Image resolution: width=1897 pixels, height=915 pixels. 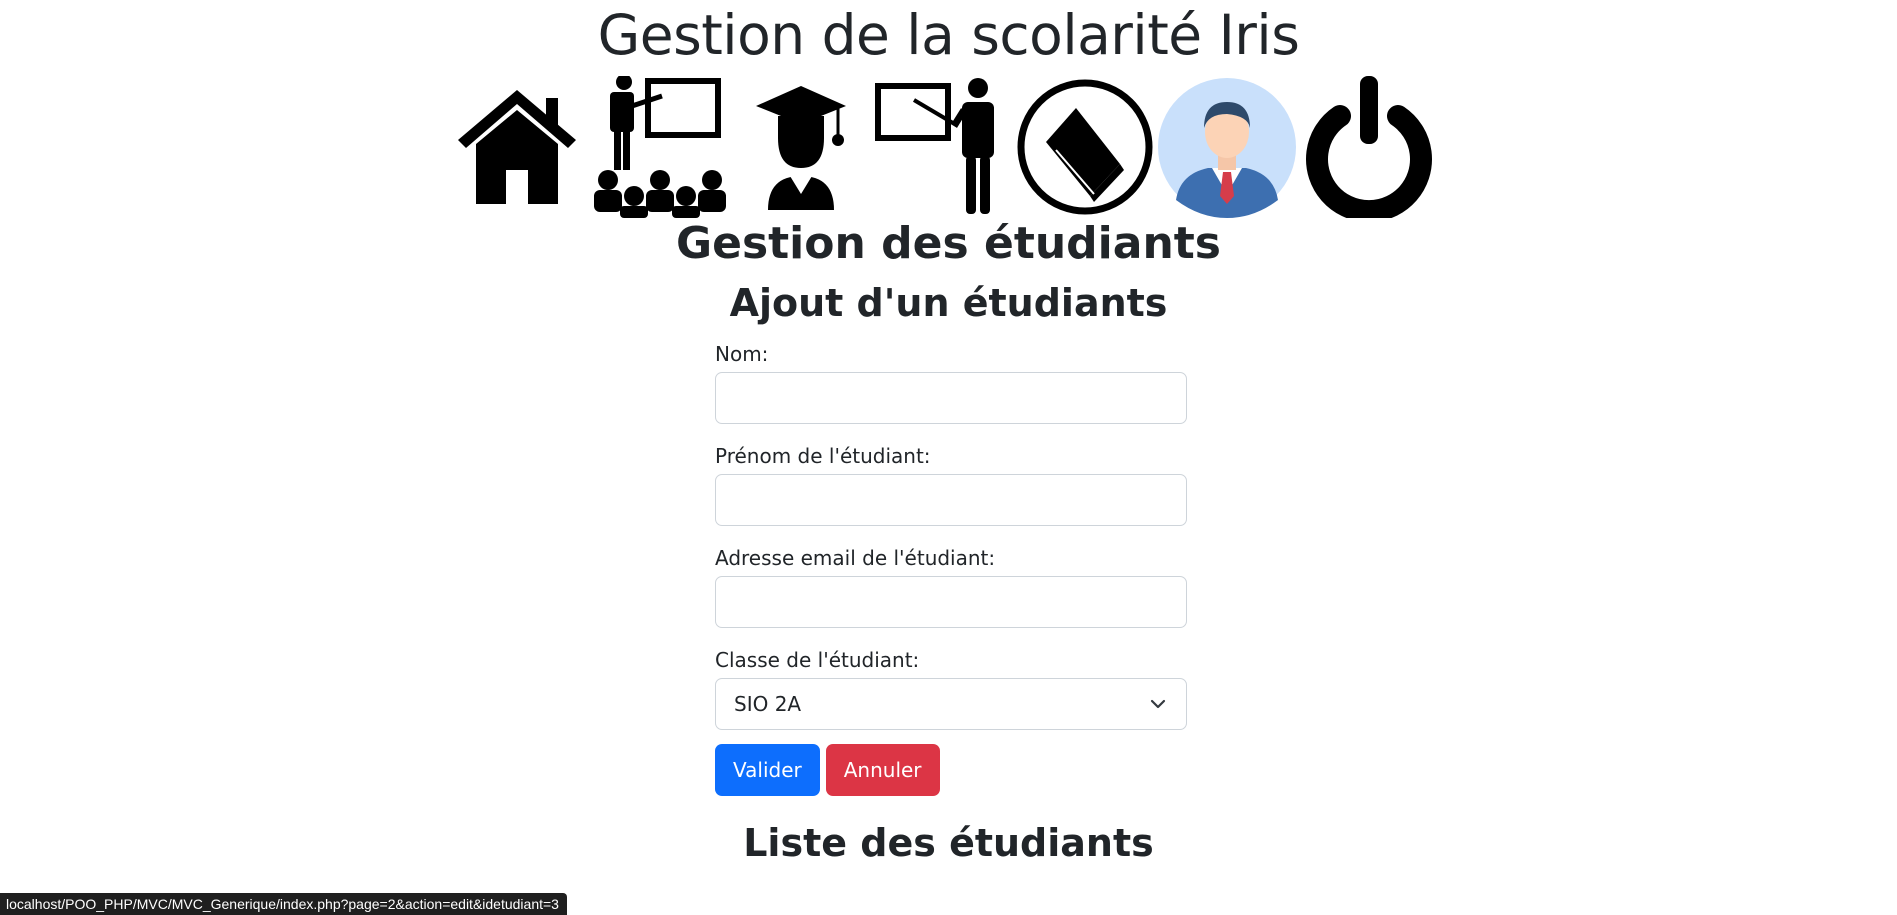 What do you see at coordinates (767, 770) in the screenshot?
I see `valider-button: Valider` at bounding box center [767, 770].